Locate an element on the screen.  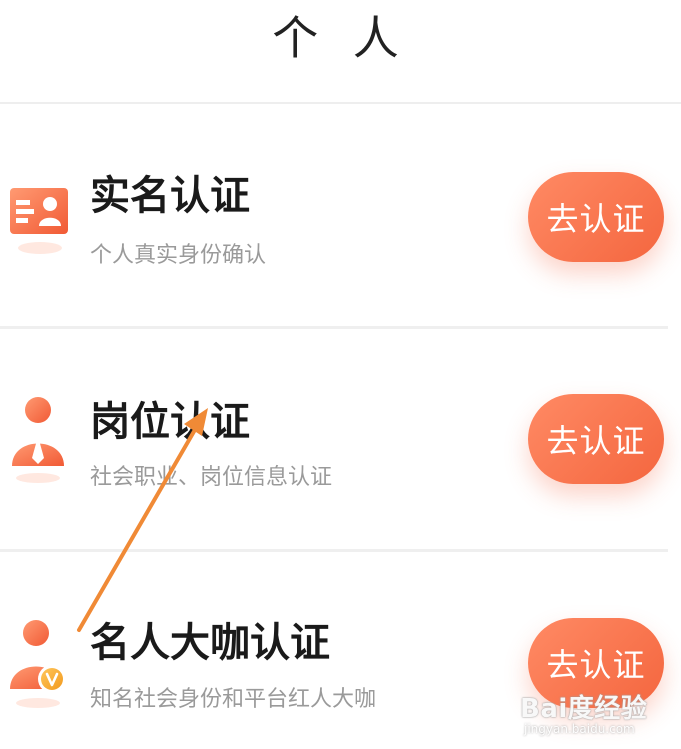
watermark-url: jingyan.baidu.com is located at coordinates (579, 729).